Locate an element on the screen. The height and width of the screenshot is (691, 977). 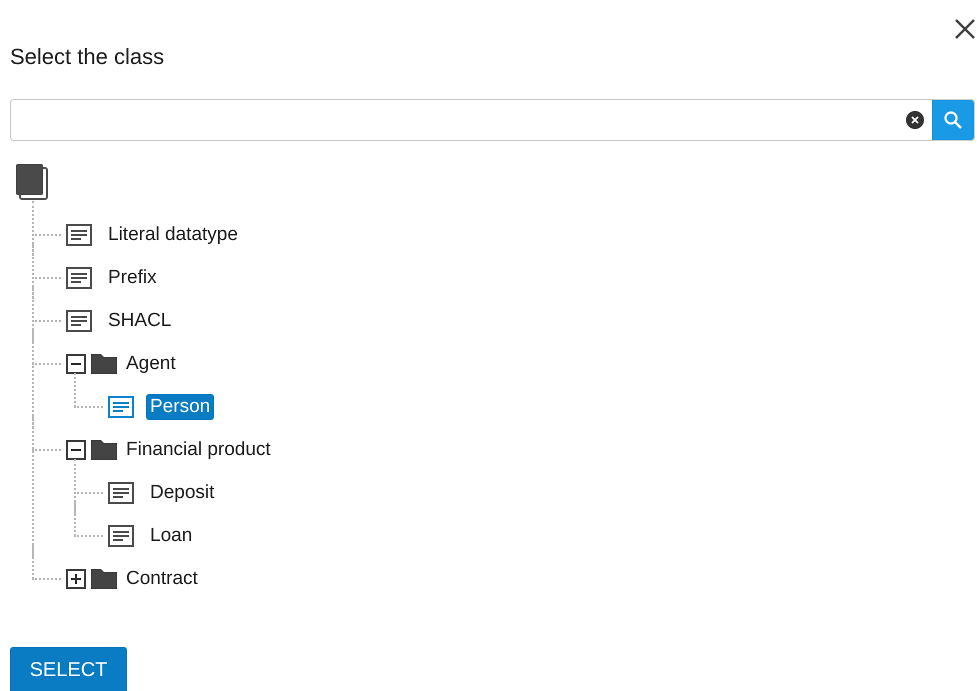
select-button: SELECT is located at coordinates (68, 669).